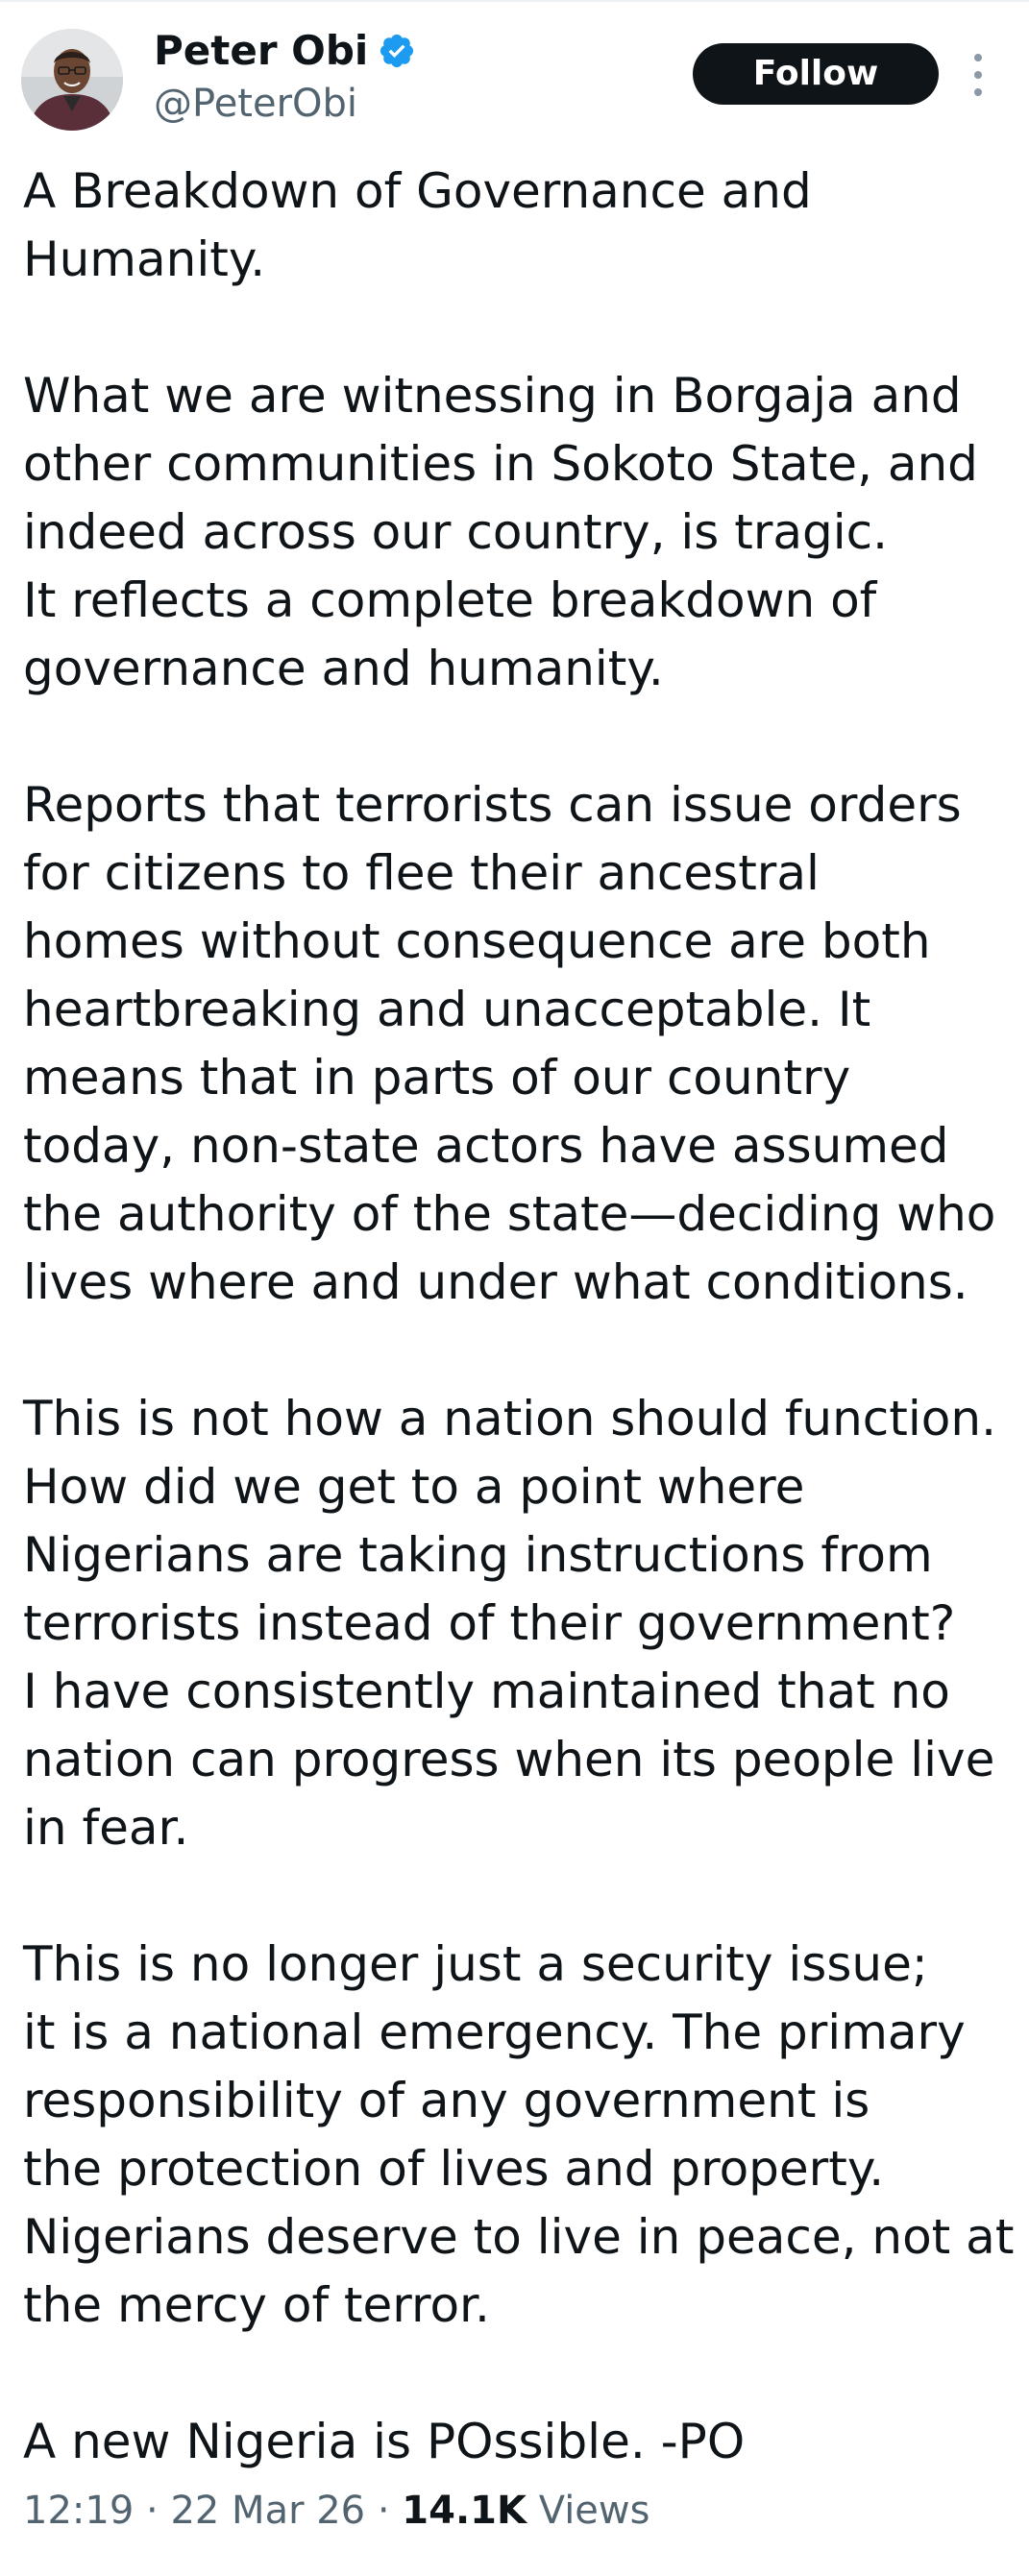 The height and width of the screenshot is (2576, 1029). Describe the element at coordinates (384, 2441) in the screenshot. I see `tweet-paragraph-signoff: A new Nigeria is POssible. -PO` at that location.